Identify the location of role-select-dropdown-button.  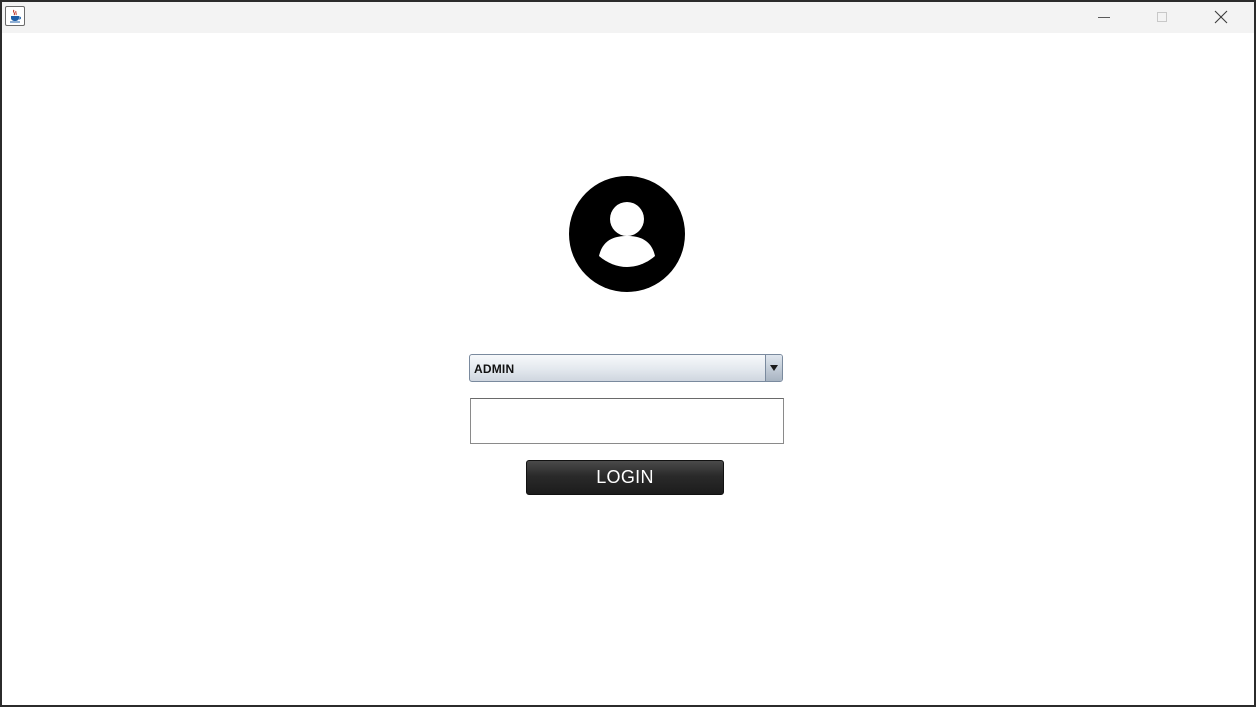
(773, 368).